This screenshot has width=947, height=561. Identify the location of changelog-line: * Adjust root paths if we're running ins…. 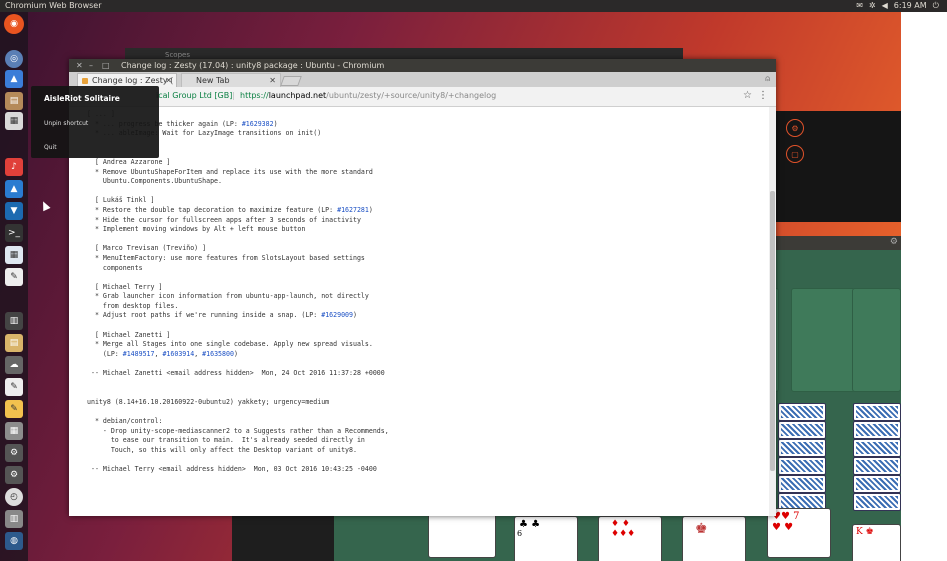
(222, 315).